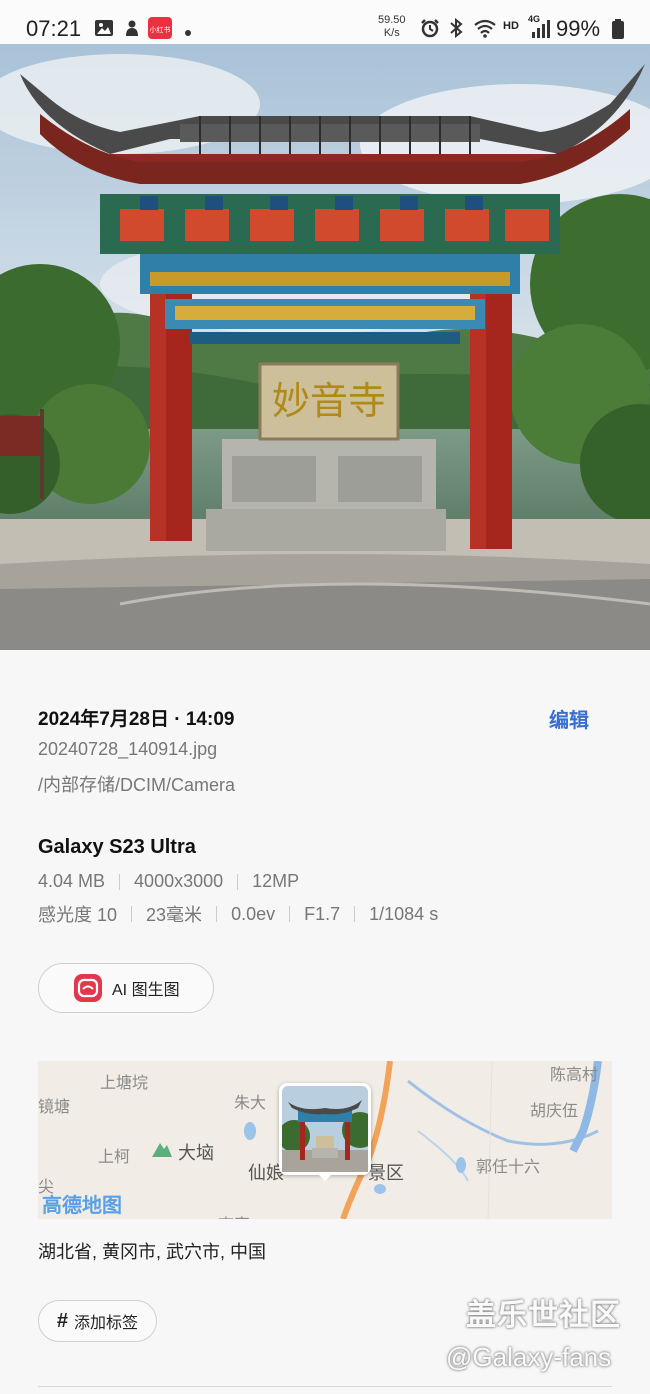  Describe the element at coordinates (574, 1075) in the screenshot. I see `map-label: 陈高村` at that location.